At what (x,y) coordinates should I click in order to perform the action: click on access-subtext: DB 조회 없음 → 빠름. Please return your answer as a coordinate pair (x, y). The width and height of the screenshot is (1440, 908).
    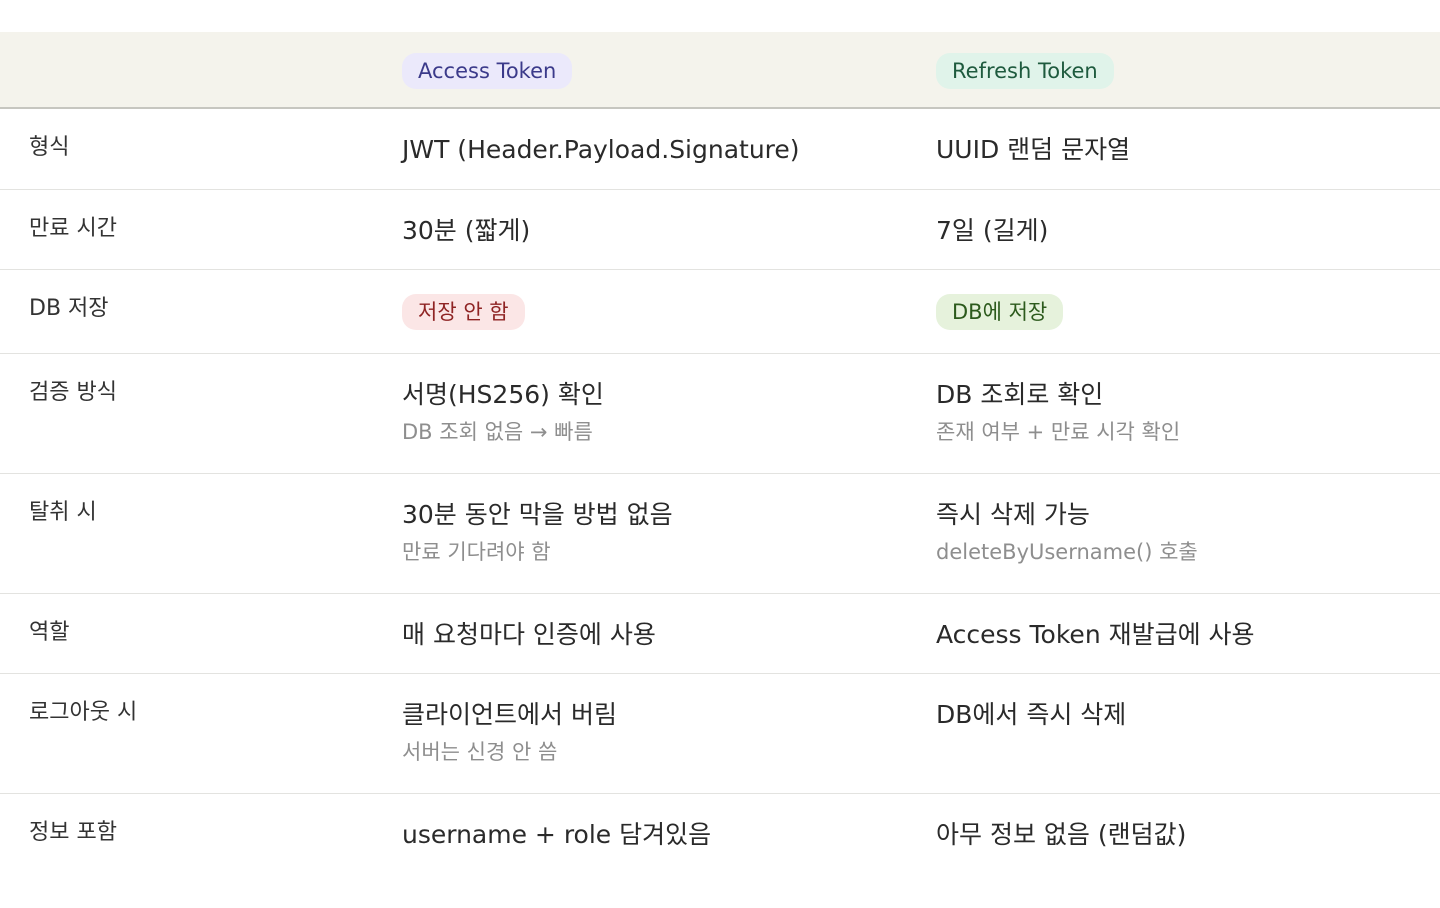
    Looking at the image, I should click on (497, 432).